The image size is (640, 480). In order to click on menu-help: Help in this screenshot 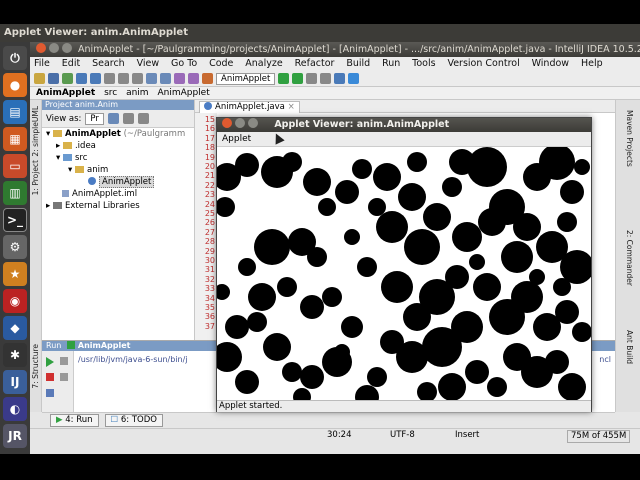, I will do `click(592, 63)`.